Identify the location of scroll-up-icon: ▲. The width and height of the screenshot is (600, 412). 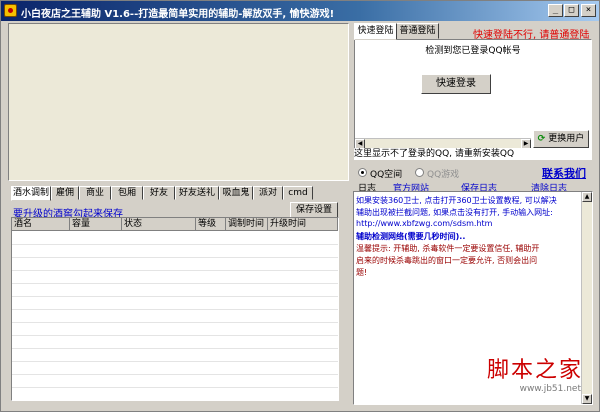
(587, 197).